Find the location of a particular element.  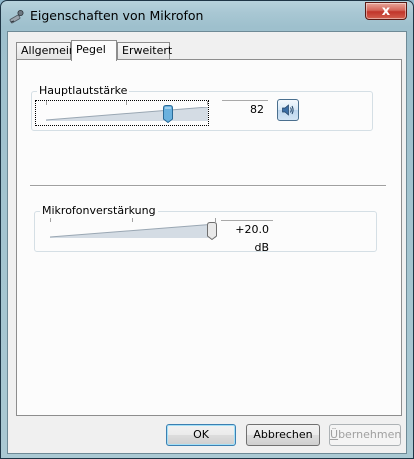

main-volume-value: 82 is located at coordinates (245, 109).